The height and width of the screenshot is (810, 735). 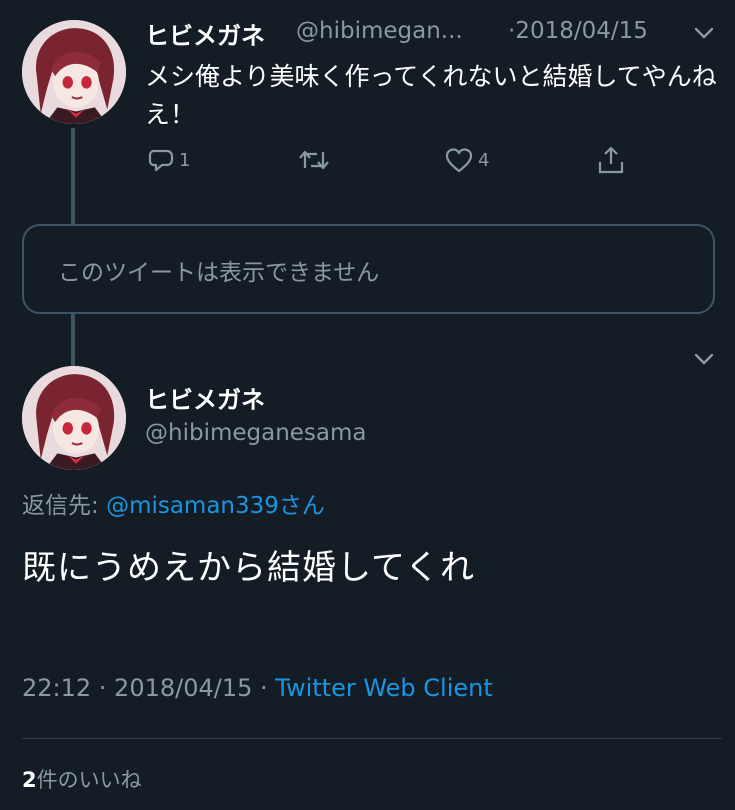 What do you see at coordinates (148, 688) in the screenshot?
I see `tweet-timestamp: 22:12 · 2018/04/15 ·` at bounding box center [148, 688].